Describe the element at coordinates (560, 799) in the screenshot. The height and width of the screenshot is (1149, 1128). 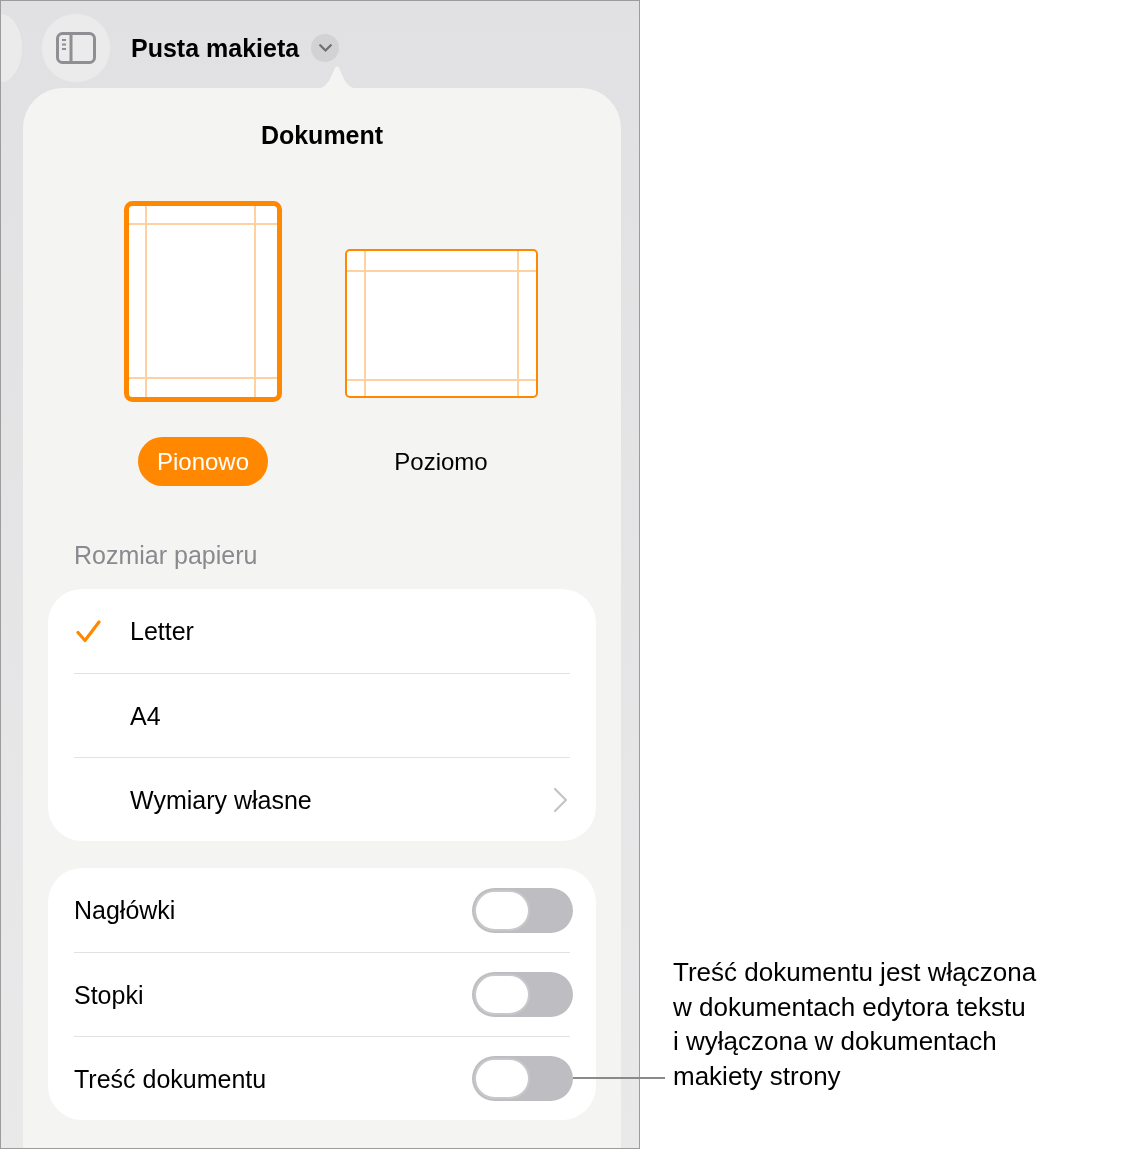
I see `chevron-right-icon` at that location.